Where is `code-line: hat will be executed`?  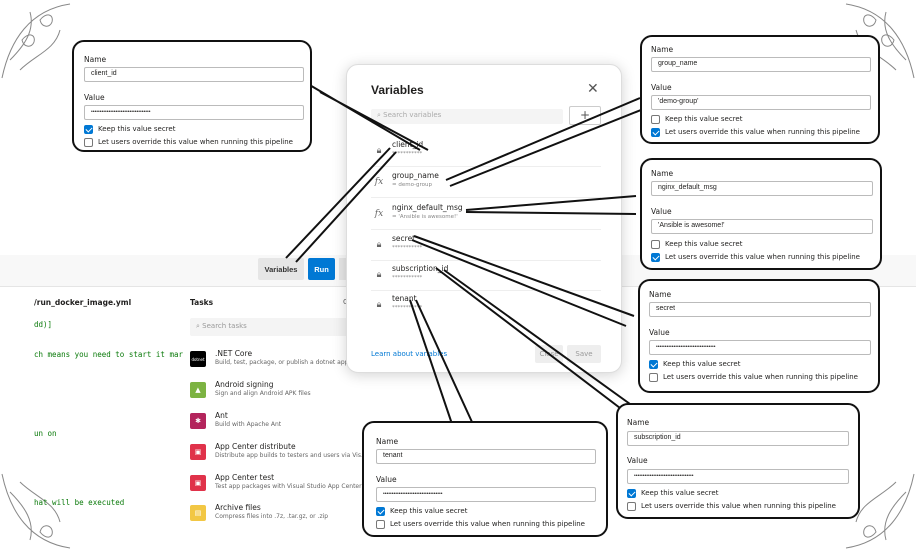
code-line: hat will be executed is located at coordinates (79, 502).